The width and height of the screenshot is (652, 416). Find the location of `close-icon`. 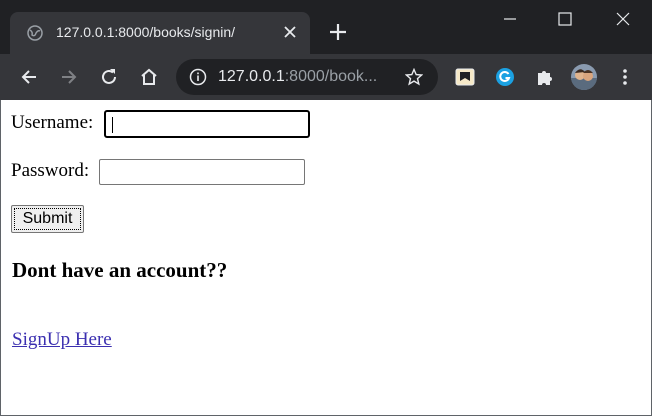

close-icon is located at coordinates (290, 32).